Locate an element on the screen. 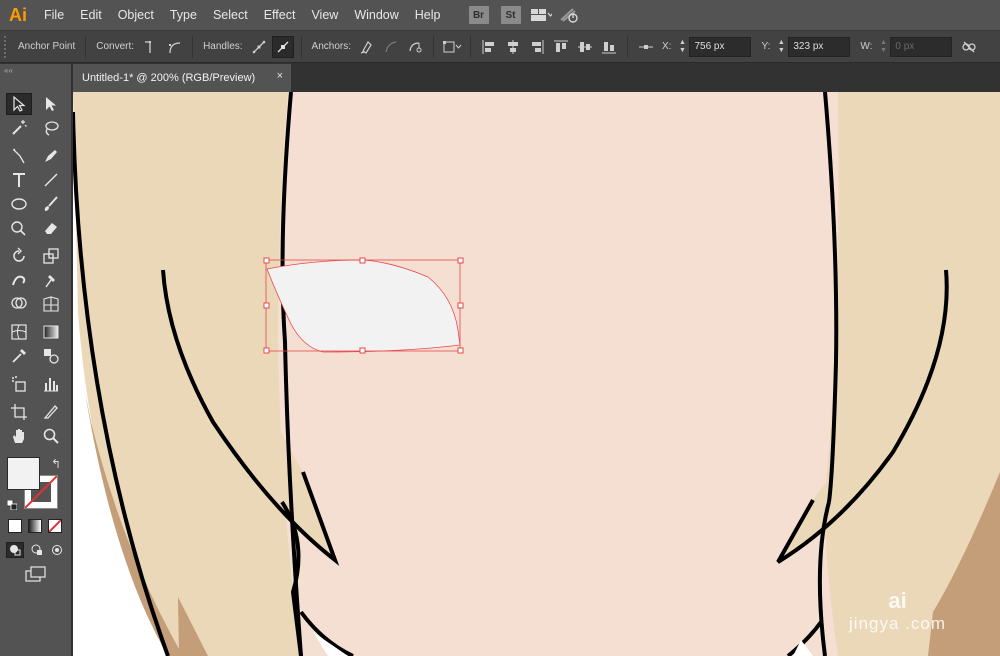 Image resolution: width=1000 pixels, height=656 pixels. menu-help: Help is located at coordinates (428, 15).